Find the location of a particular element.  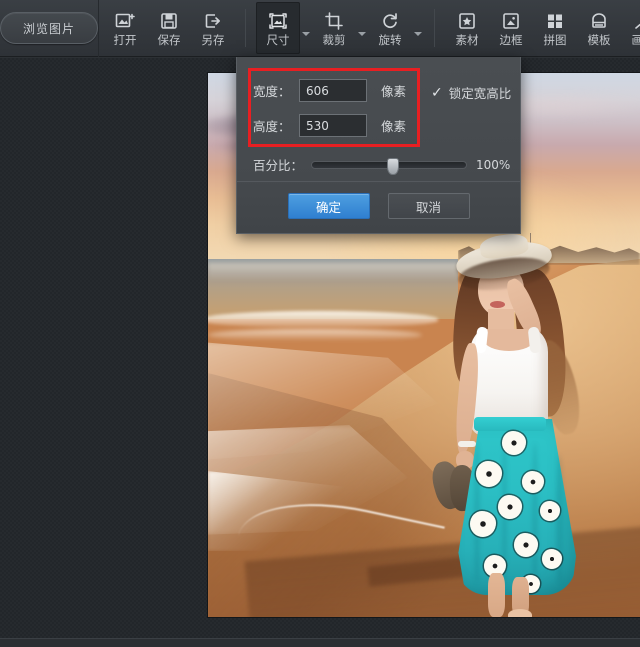

toolbar-item-template: 模板 is located at coordinates (599, 28).